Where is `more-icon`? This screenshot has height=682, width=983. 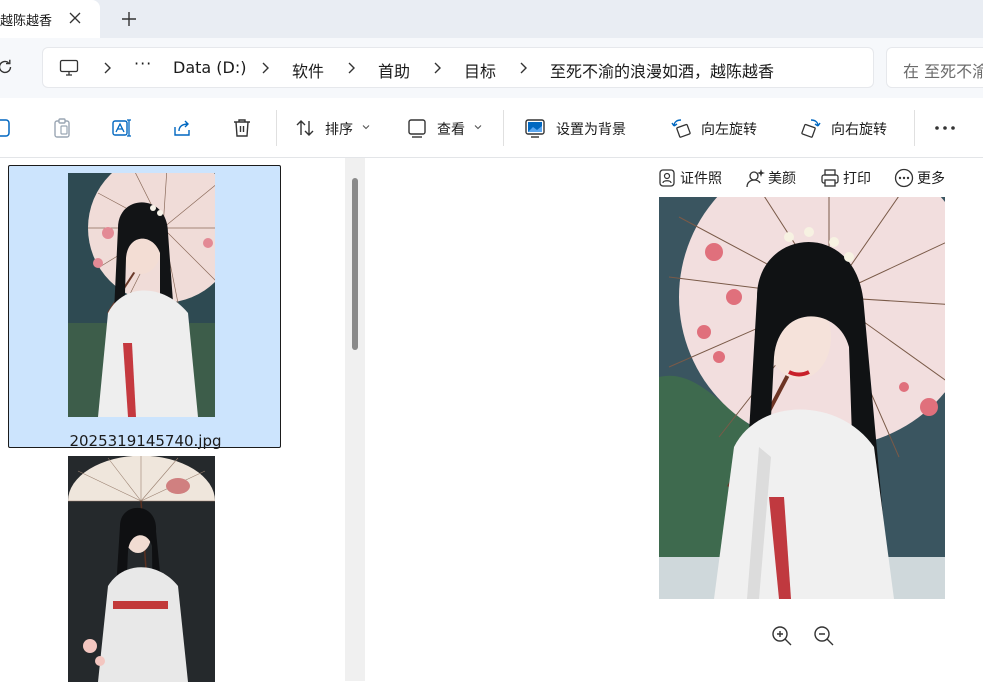
more-icon is located at coordinates (945, 128).